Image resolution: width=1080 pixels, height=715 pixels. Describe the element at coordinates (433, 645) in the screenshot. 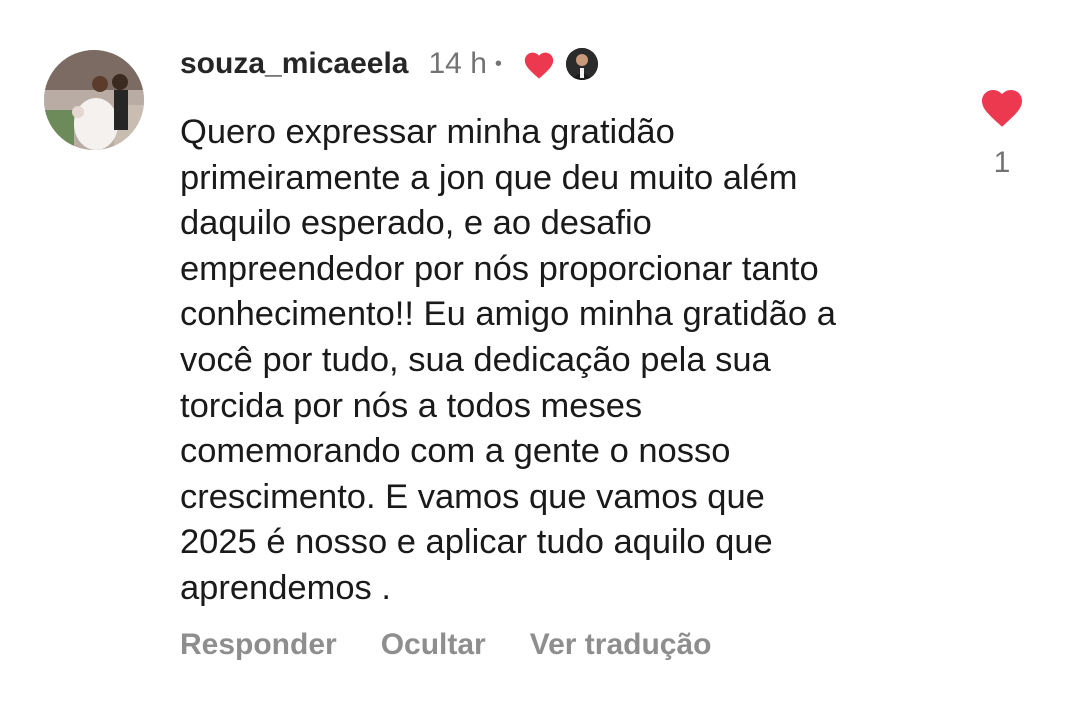

I see `hide-button: Ocultar` at that location.